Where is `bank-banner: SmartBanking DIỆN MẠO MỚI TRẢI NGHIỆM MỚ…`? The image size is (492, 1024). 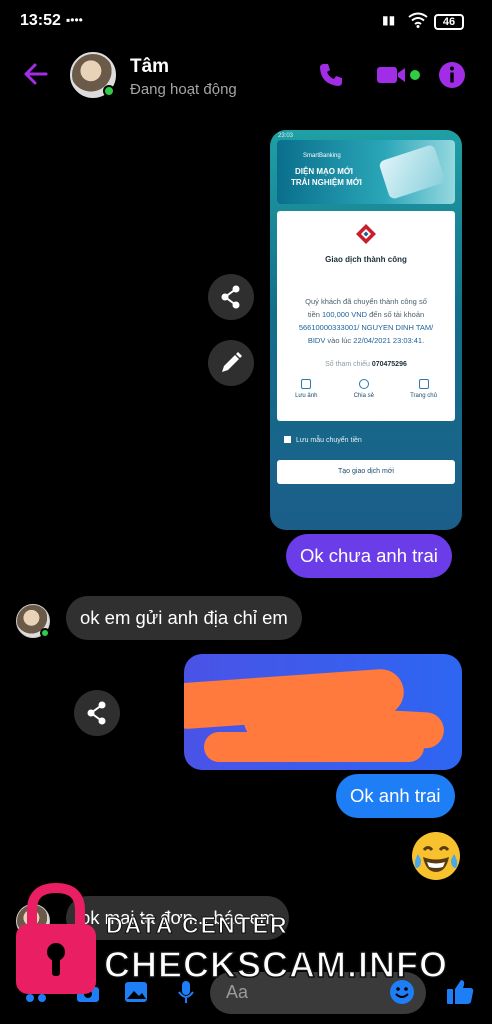 bank-banner: SmartBanking DIỆN MẠO MỚI TRẢI NGHIỆM MỚ… is located at coordinates (366, 172).